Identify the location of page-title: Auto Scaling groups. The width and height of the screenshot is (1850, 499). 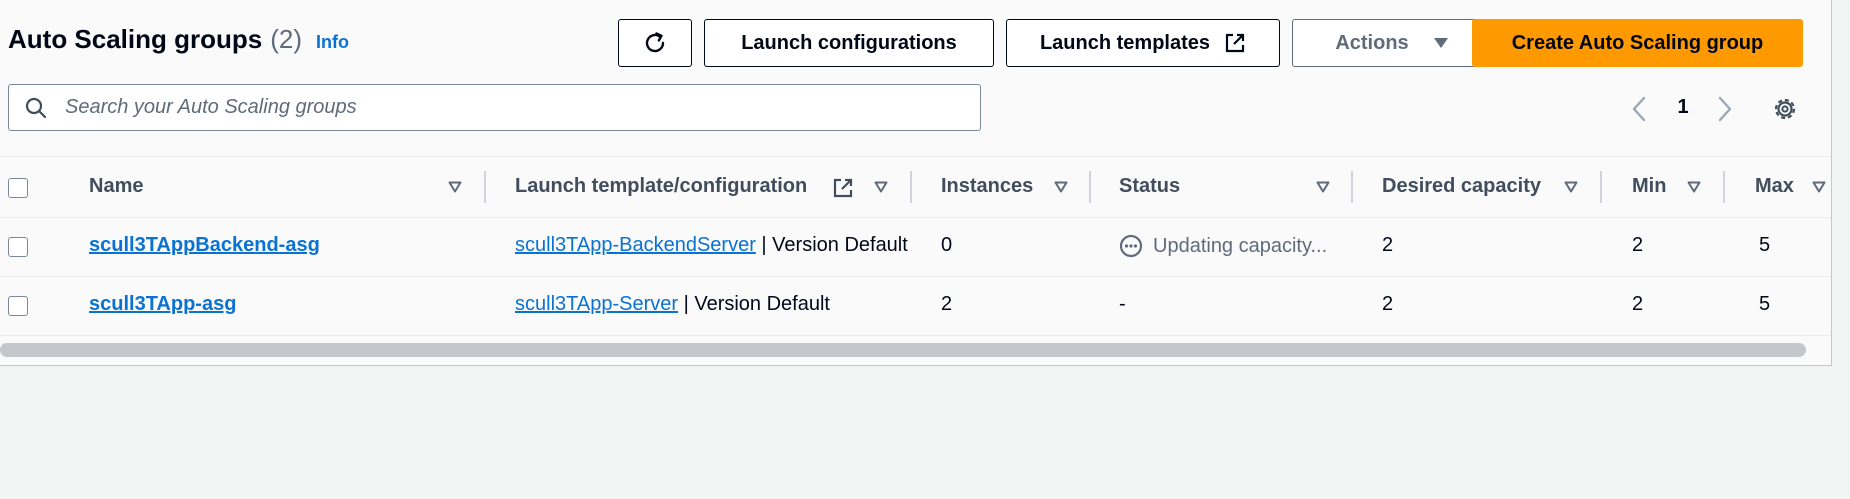
(135, 39).